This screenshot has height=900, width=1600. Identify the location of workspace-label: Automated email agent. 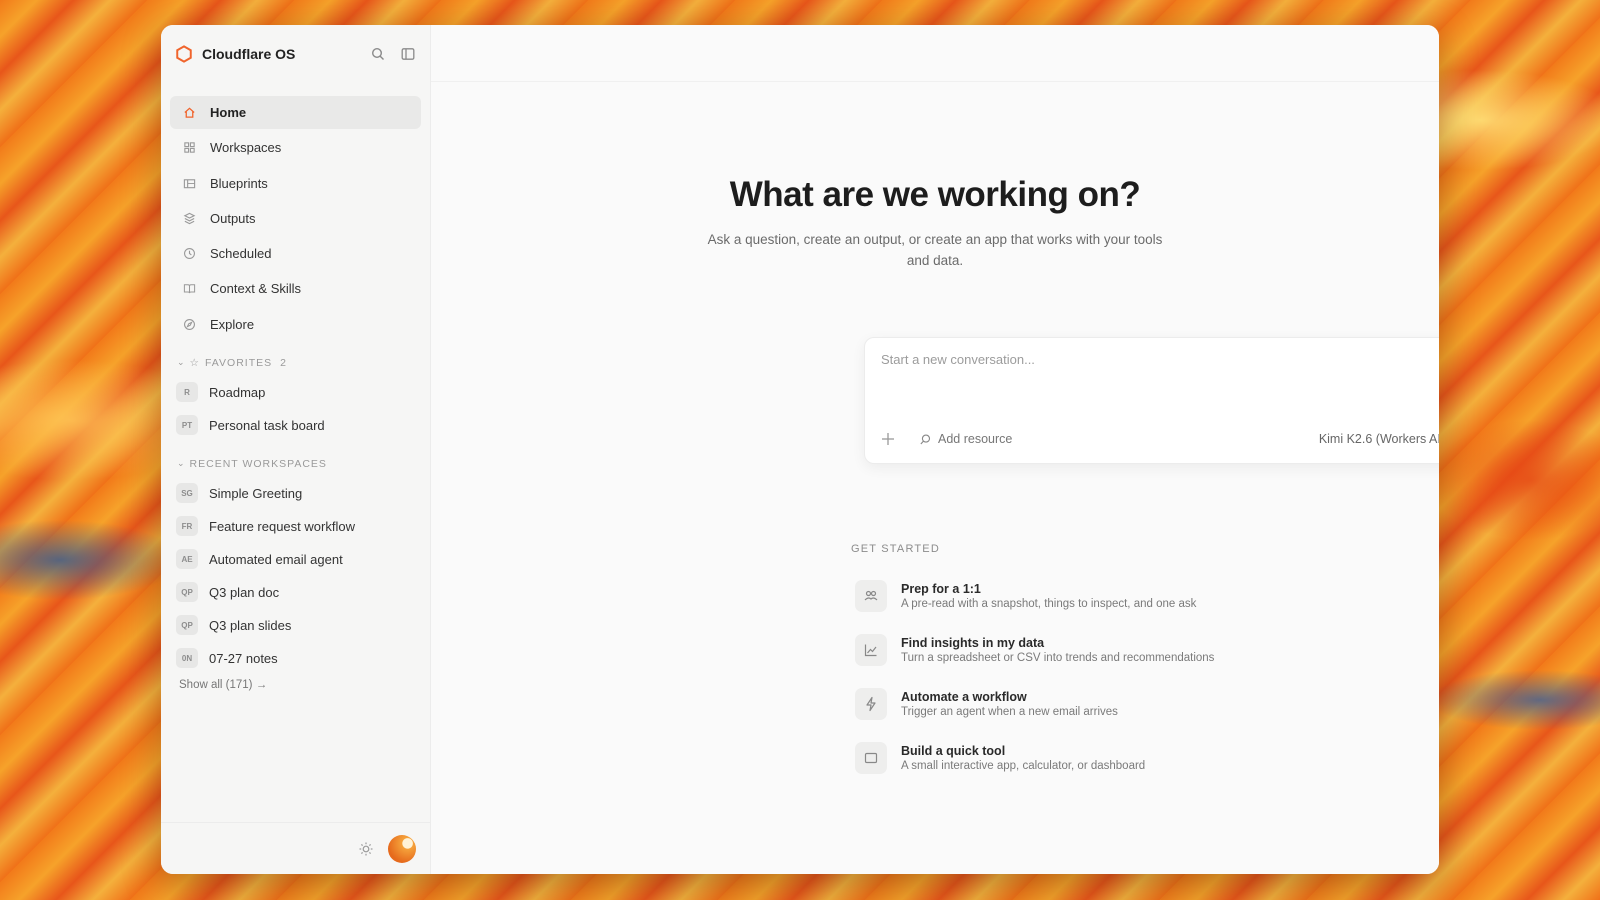
(276, 559).